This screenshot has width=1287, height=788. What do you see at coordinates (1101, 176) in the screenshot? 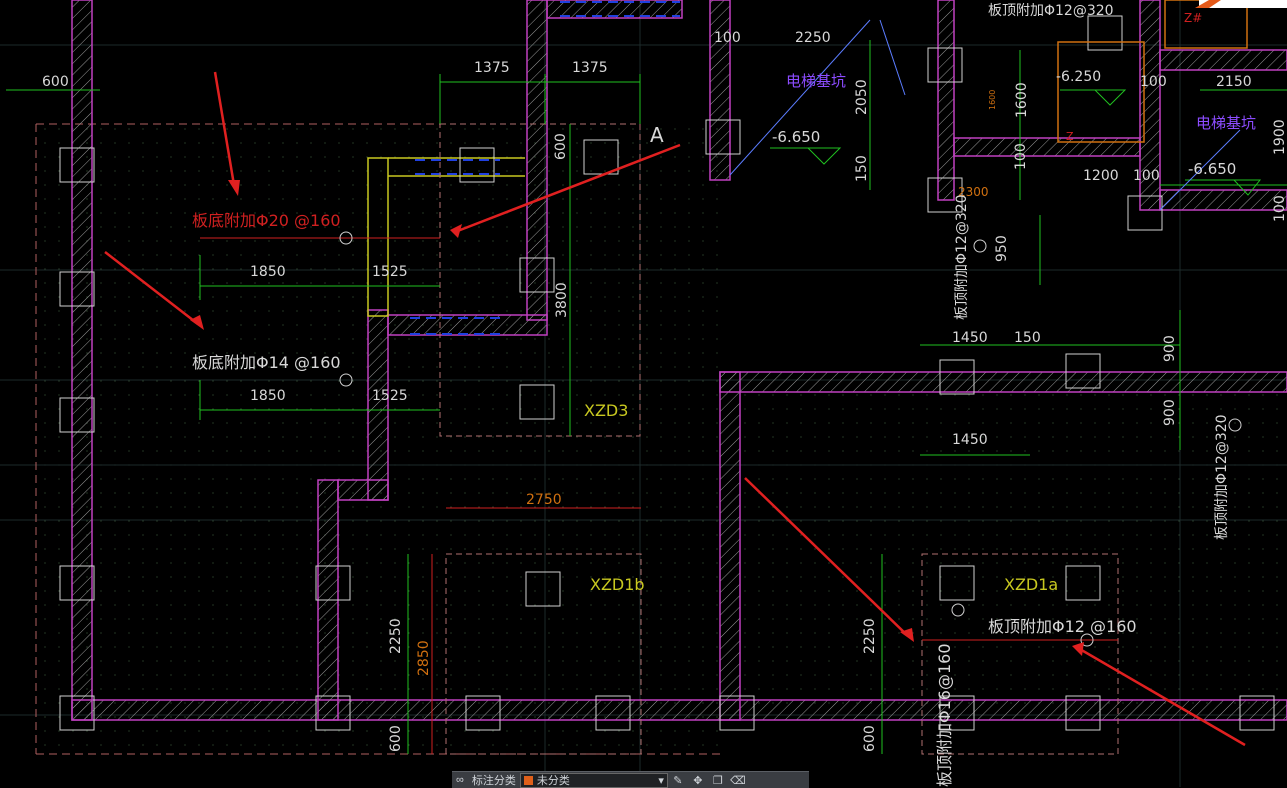
I see `dim-1200: 1200` at bounding box center [1101, 176].